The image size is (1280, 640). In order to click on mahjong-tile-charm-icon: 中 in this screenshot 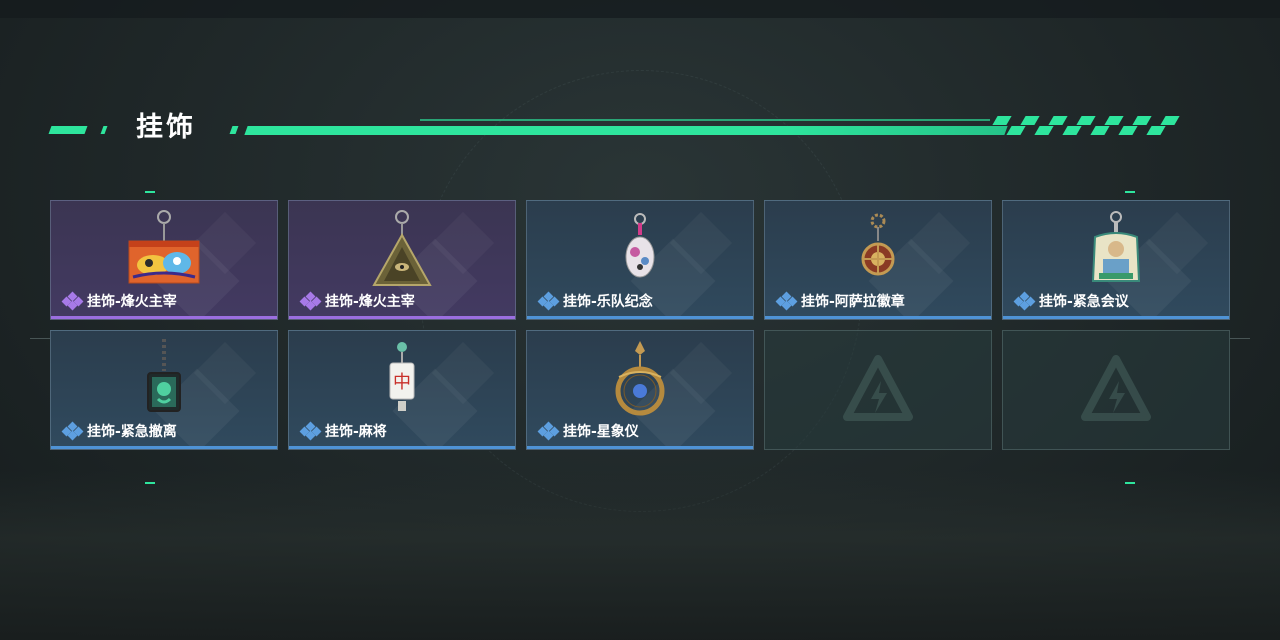, I will do `click(402, 376)`.